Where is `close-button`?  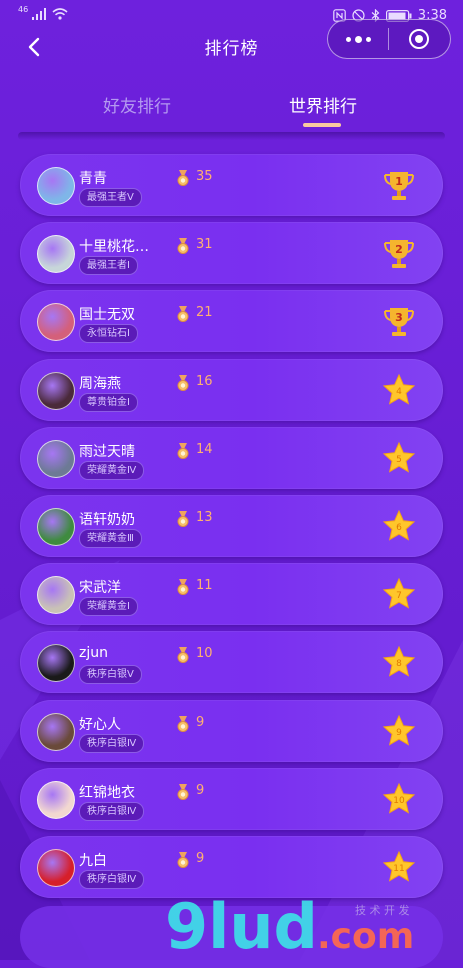 close-button is located at coordinates (419, 39).